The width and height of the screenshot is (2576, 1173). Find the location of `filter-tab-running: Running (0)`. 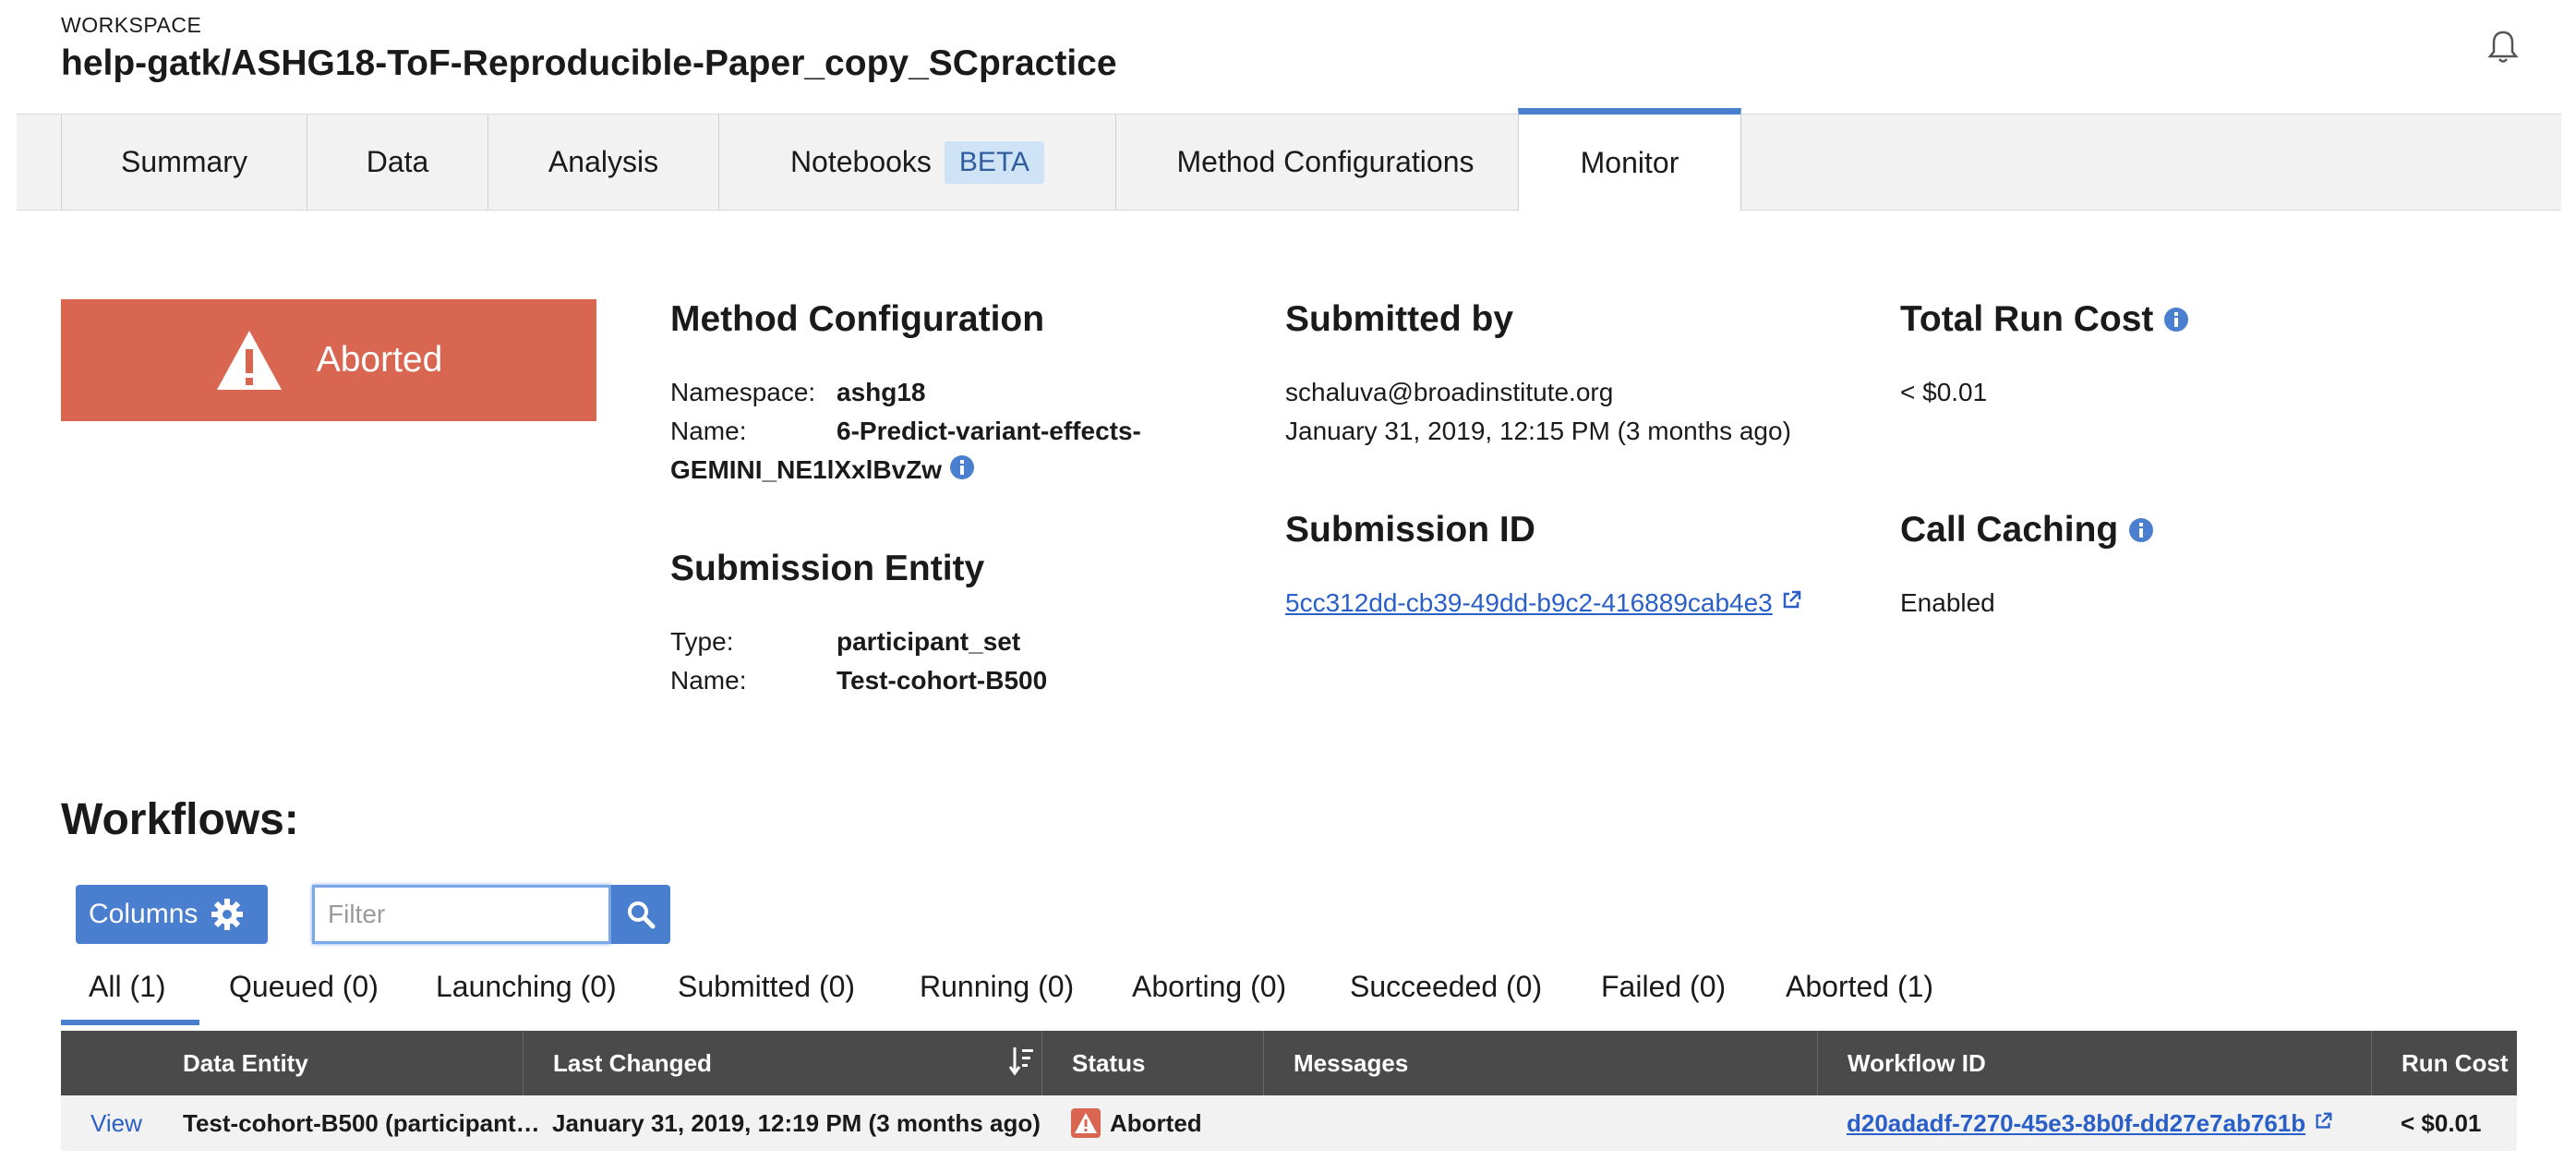

filter-tab-running: Running (0) is located at coordinates (997, 993).